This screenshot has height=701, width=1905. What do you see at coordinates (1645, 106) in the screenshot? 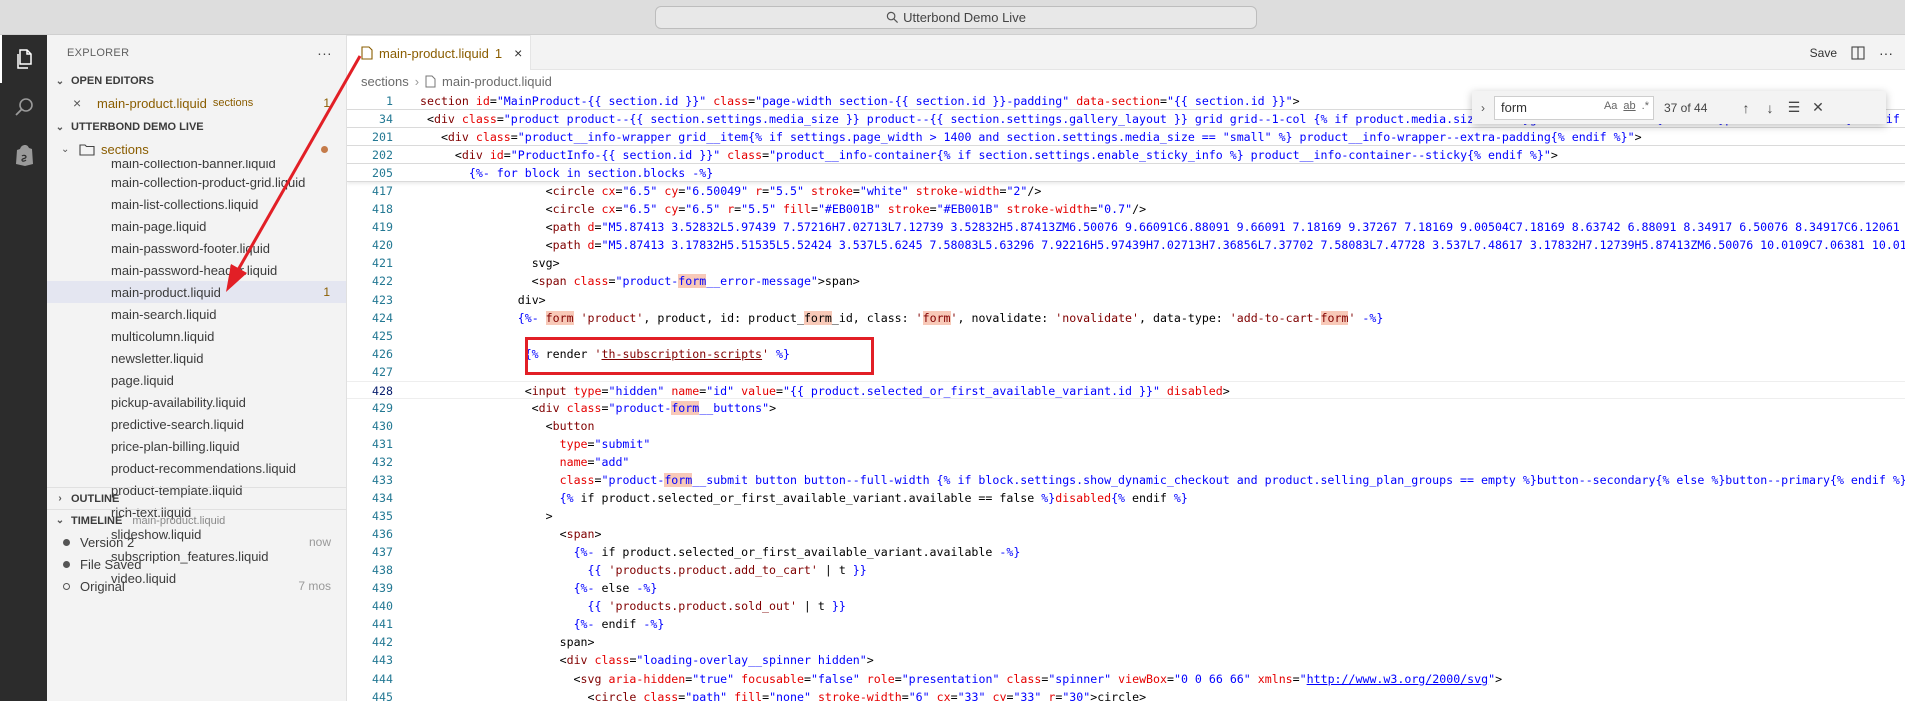
I see `regex-toggle: .*` at bounding box center [1645, 106].